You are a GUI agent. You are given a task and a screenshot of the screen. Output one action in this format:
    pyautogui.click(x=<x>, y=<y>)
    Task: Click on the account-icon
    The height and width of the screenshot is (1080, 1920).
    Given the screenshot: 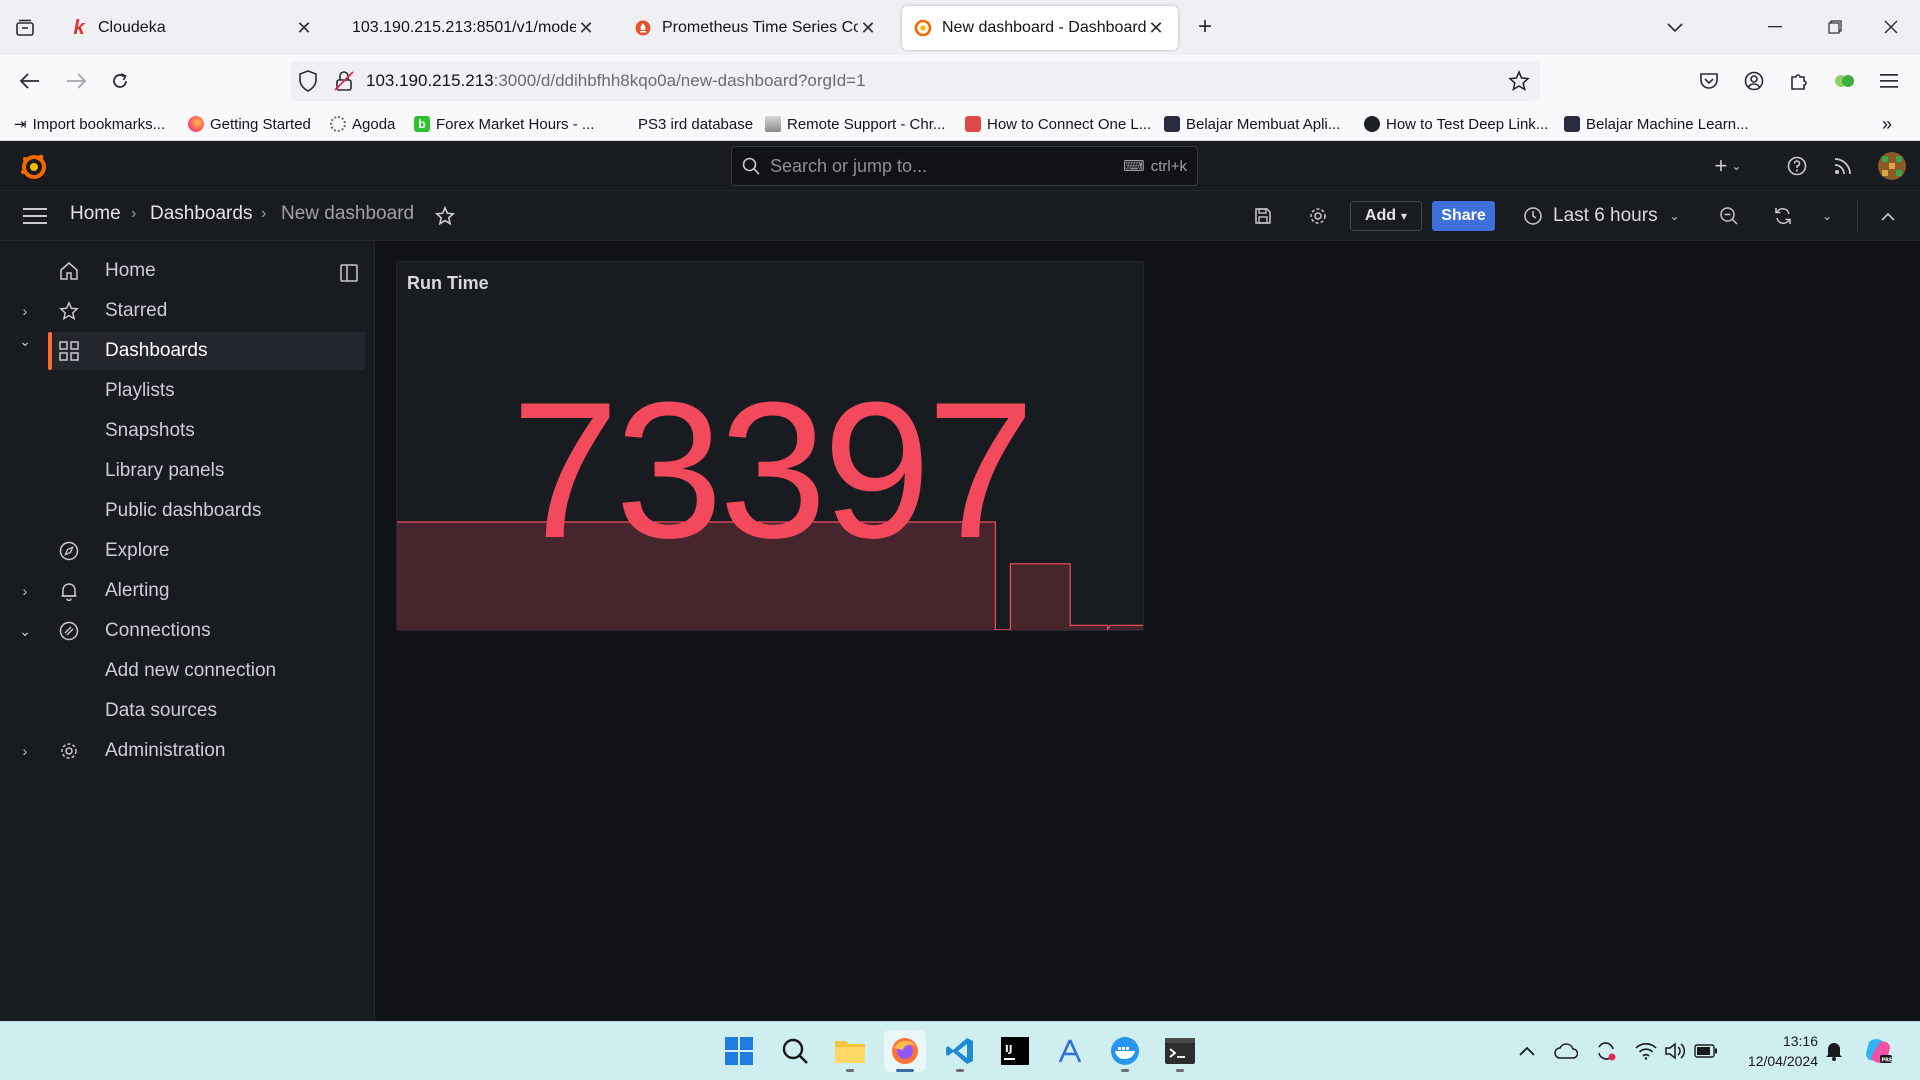 What is the action you would take?
    pyautogui.click(x=1754, y=81)
    